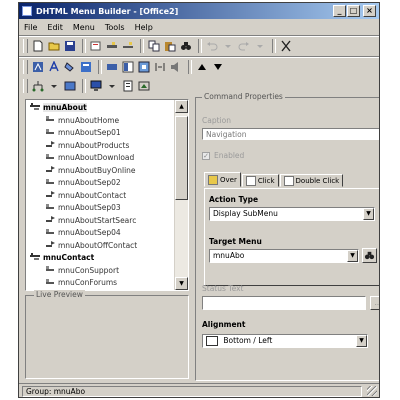 Image resolution: width=400 pixels, height=400 pixels. What do you see at coordinates (89, 182) in the screenshot?
I see `tree-item-label: mnuAboutSep02` at bounding box center [89, 182].